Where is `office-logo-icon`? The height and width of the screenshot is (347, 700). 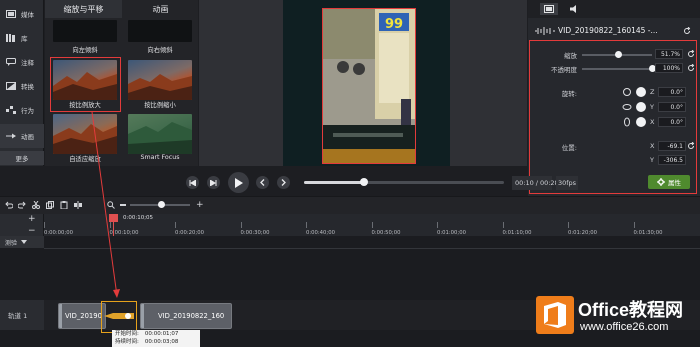 office-logo-icon is located at coordinates (555, 315).